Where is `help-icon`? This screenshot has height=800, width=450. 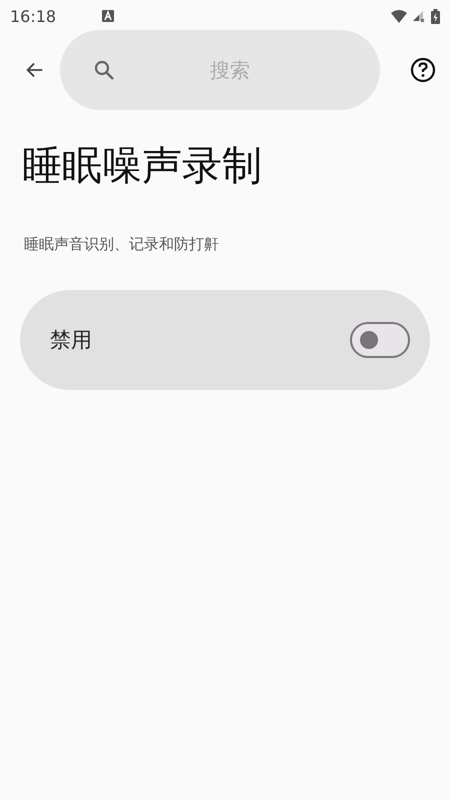 help-icon is located at coordinates (423, 70).